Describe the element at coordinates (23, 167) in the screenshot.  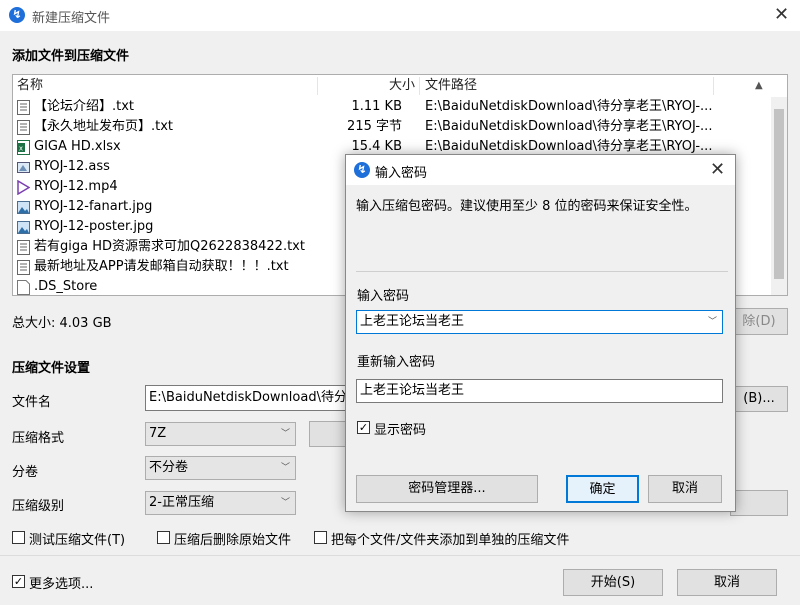
I see `subtitle-file-icon` at that location.